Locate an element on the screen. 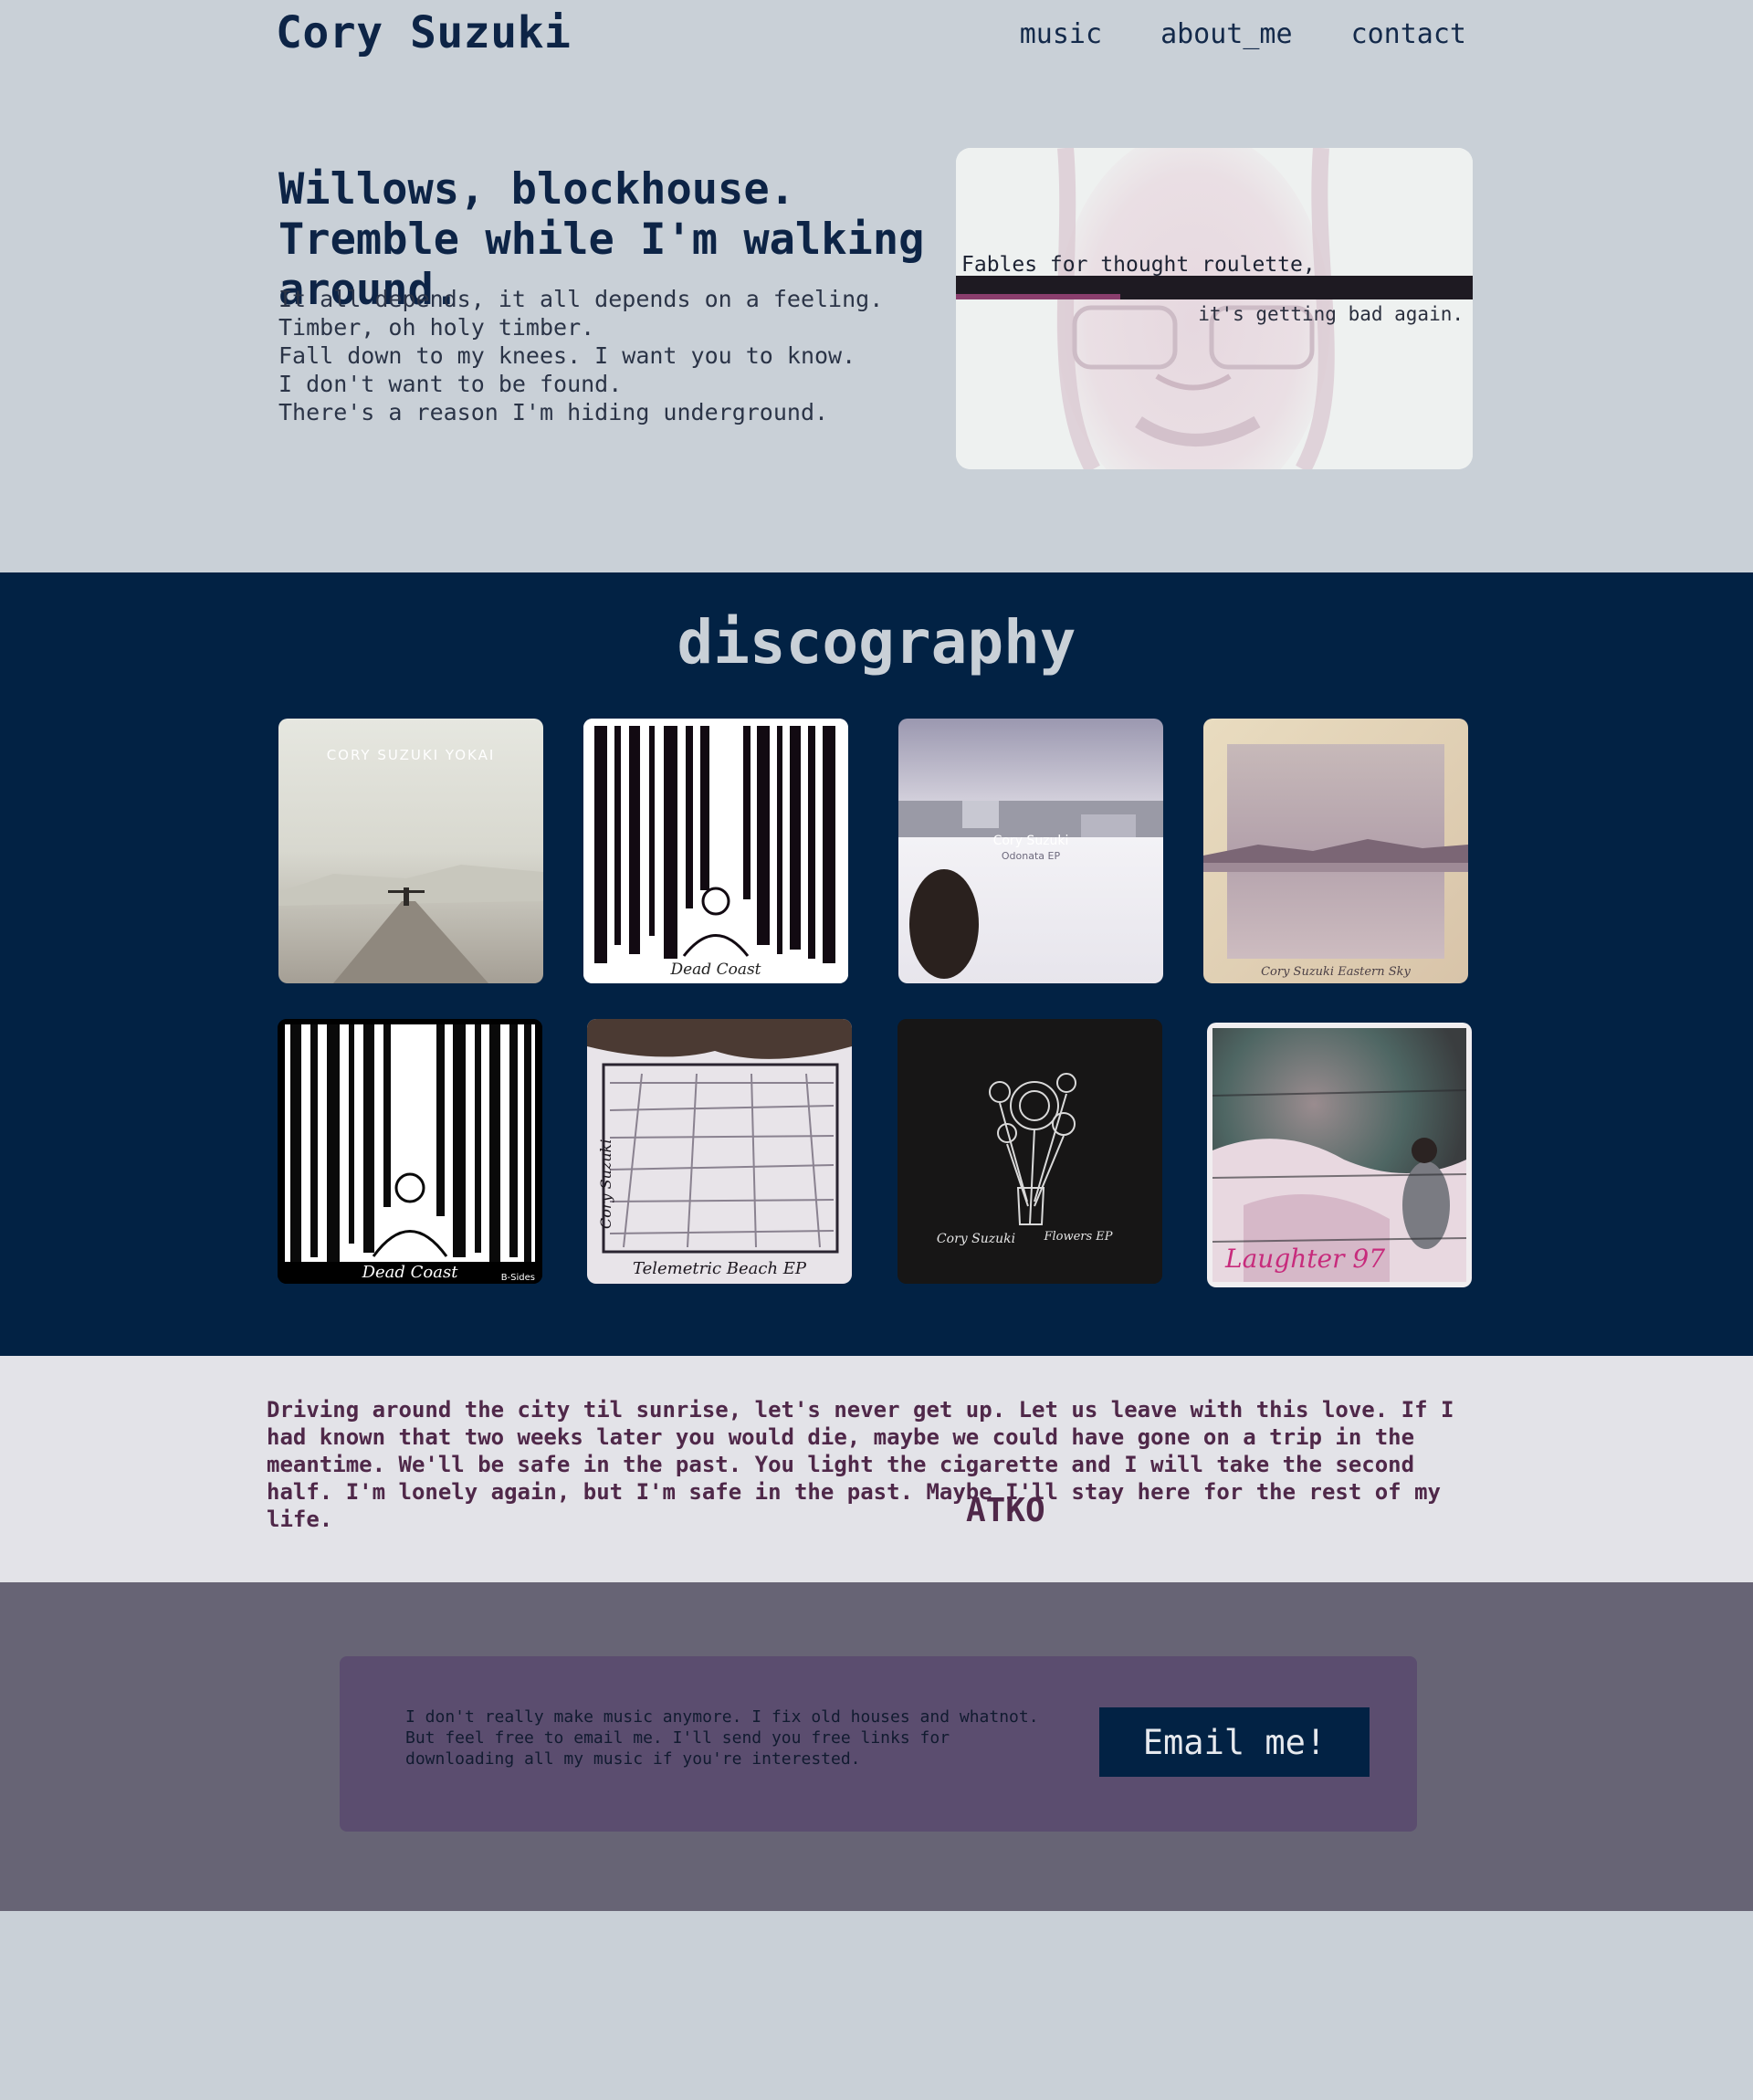 Image resolution: width=1753 pixels, height=2100 pixels. album-cover-text: Cory Suzuki Eastern Sky is located at coordinates (1336, 972).